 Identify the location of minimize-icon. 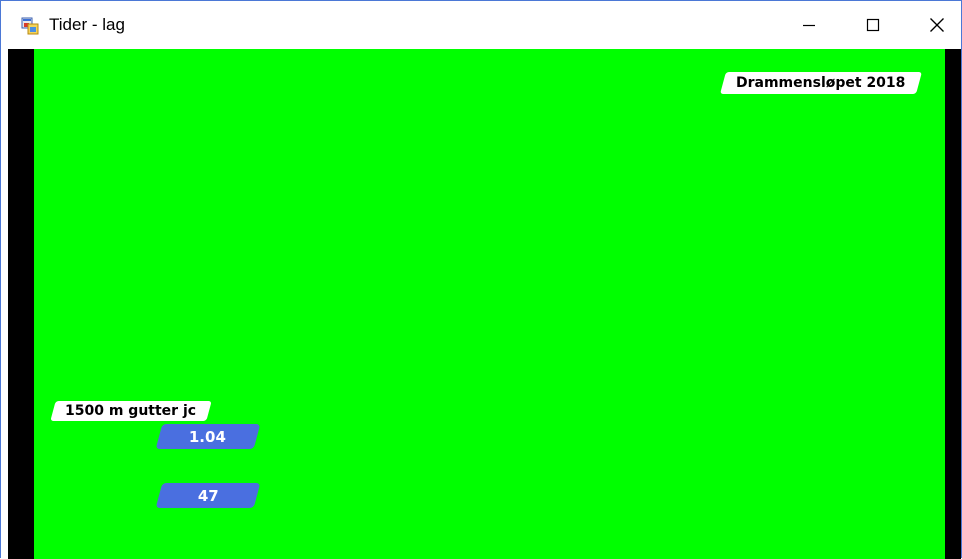
(809, 25).